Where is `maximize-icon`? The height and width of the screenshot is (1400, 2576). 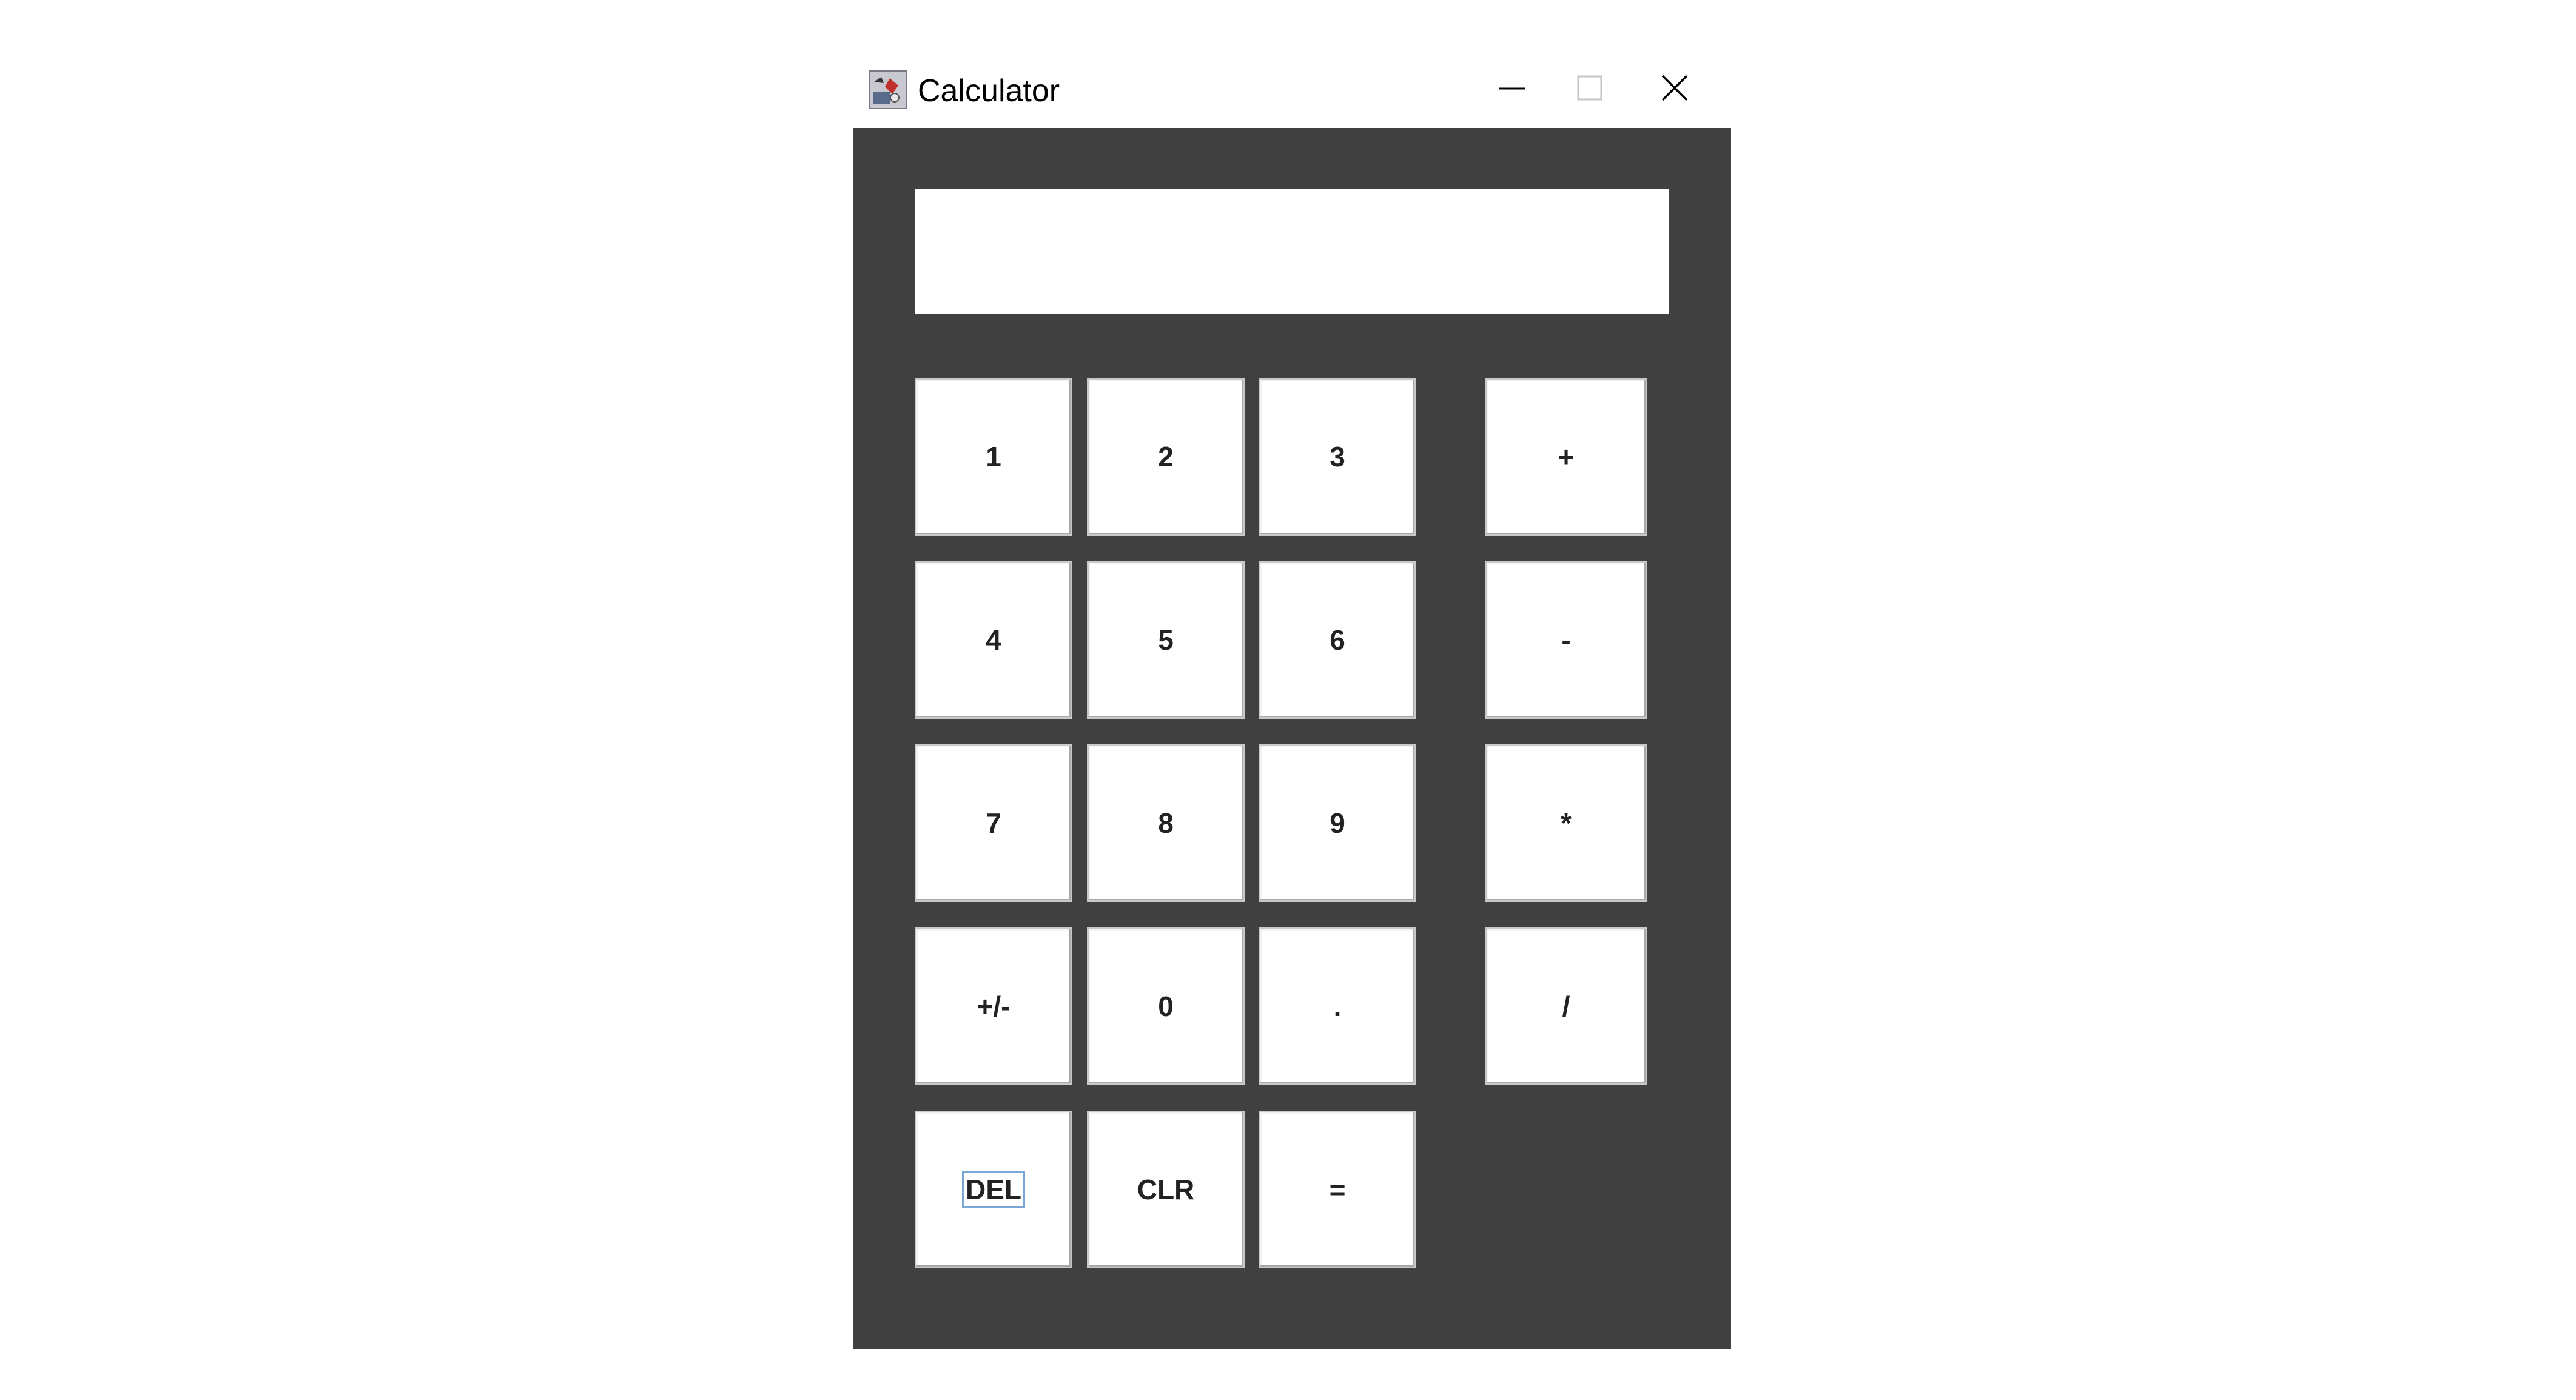 maximize-icon is located at coordinates (1589, 89).